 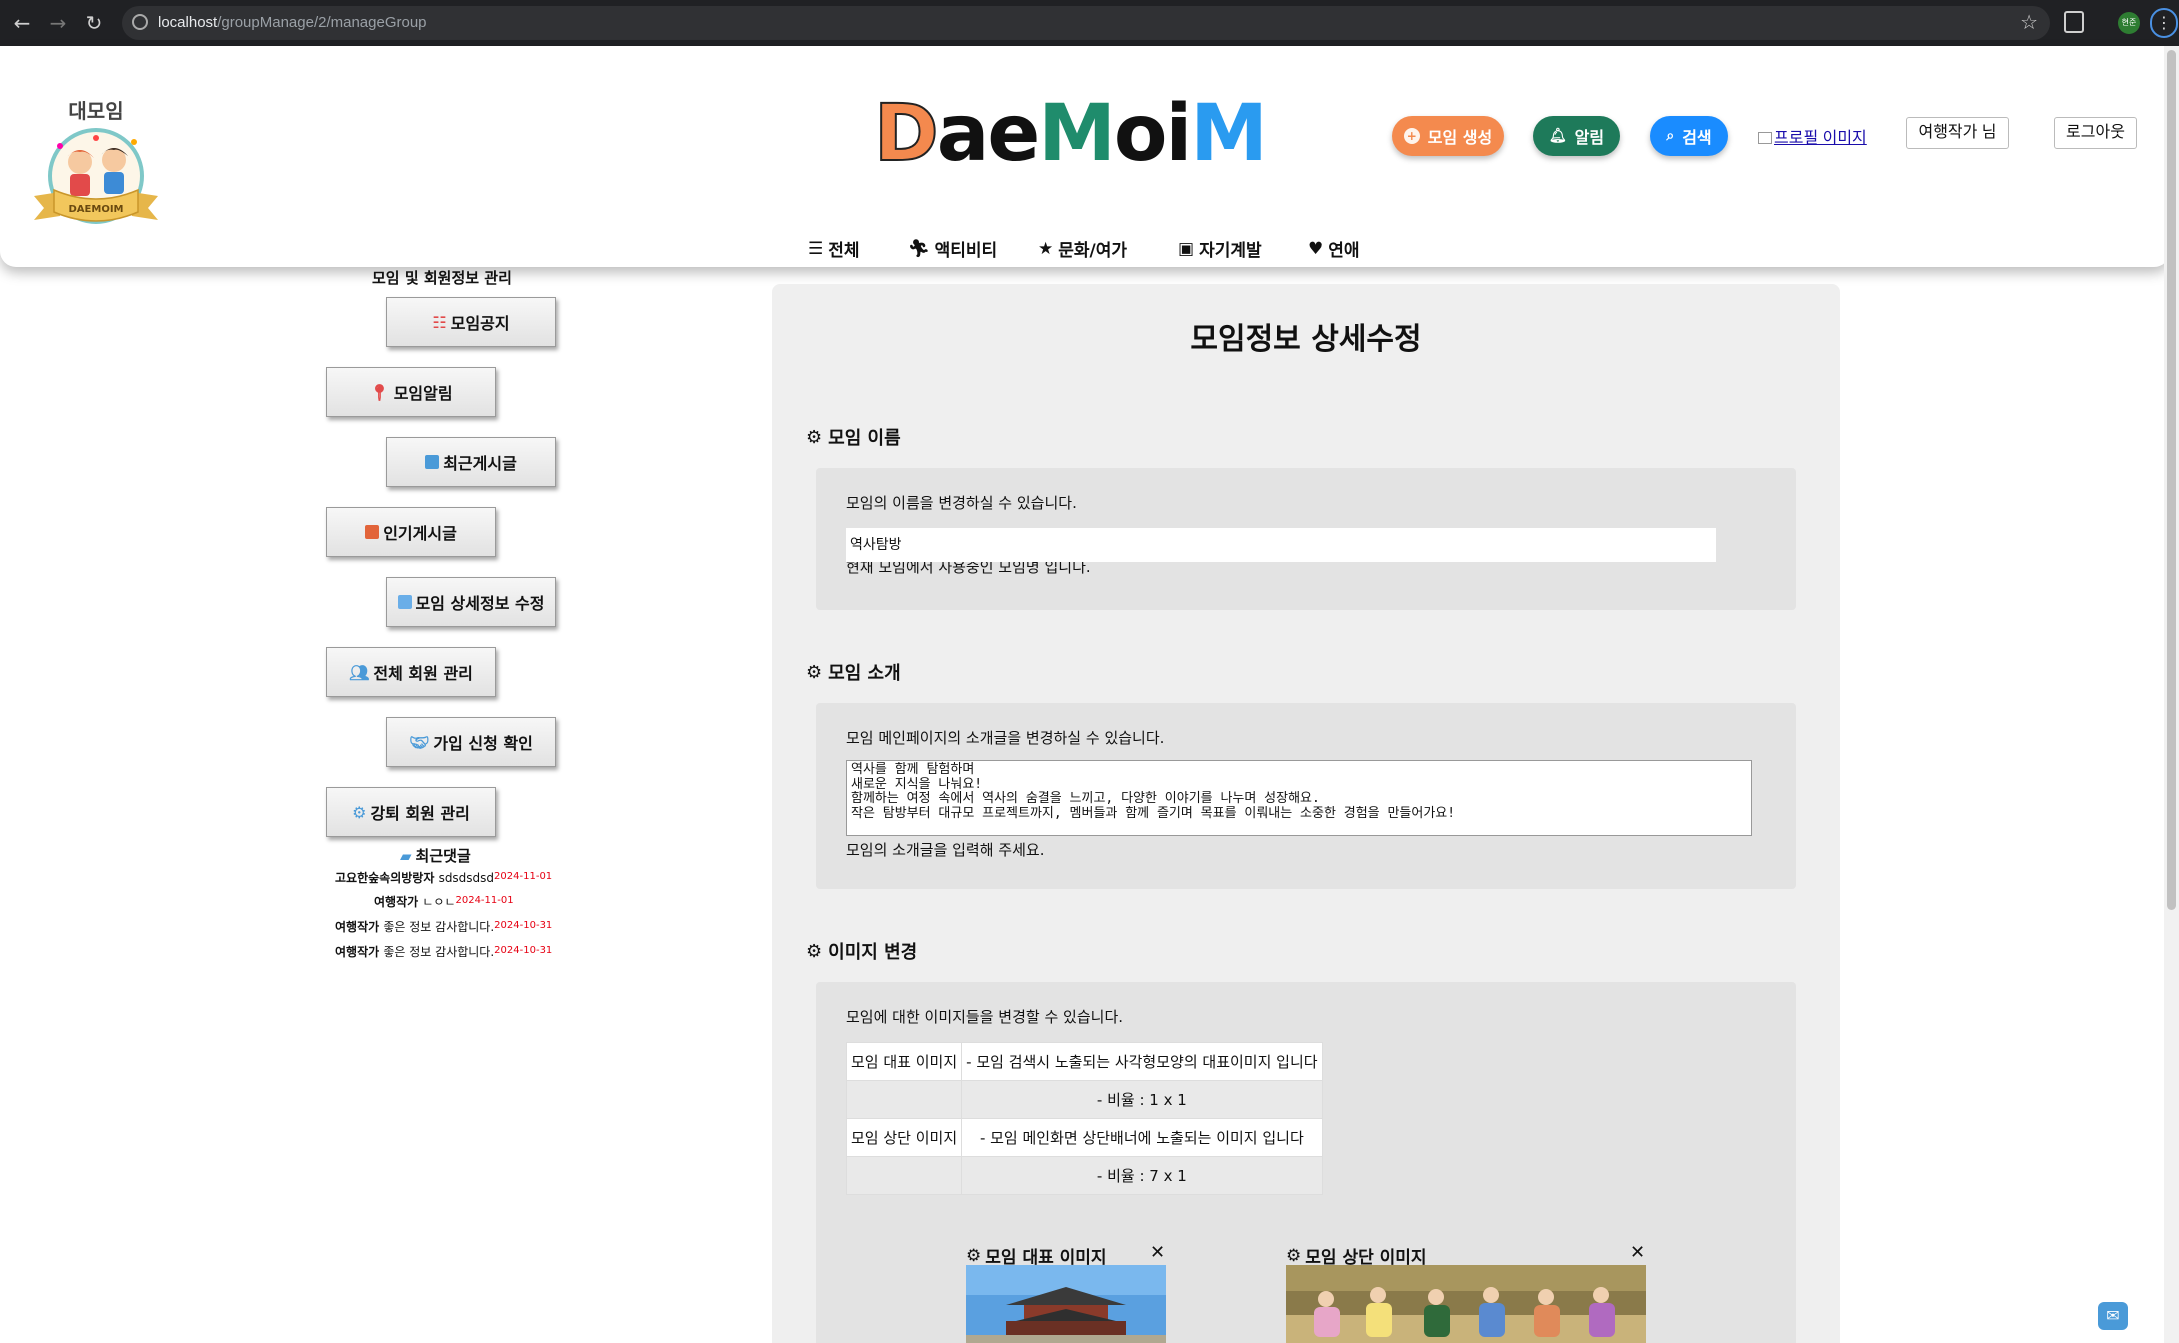 What do you see at coordinates (22, 23) in the screenshot?
I see `back-icon: ←` at bounding box center [22, 23].